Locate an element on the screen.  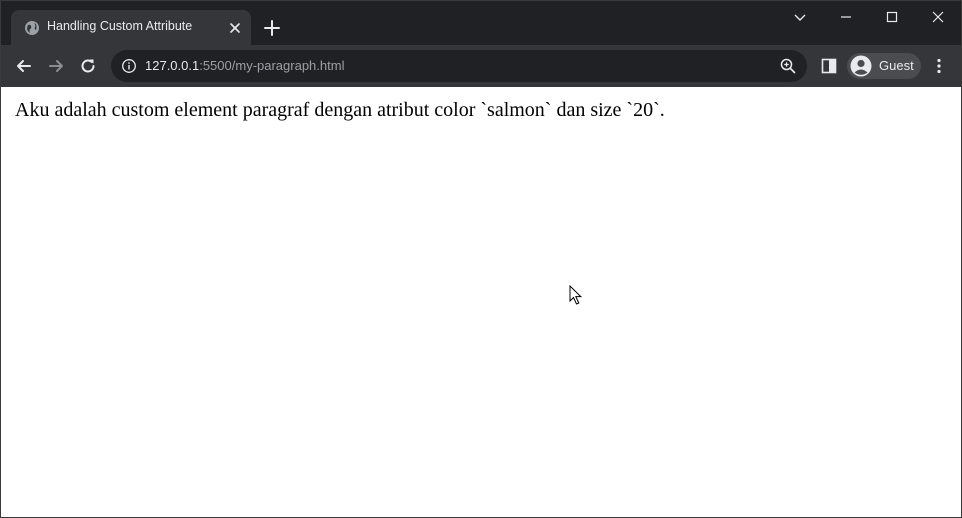
url-host: 127.0.0.1 is located at coordinates (172, 65).